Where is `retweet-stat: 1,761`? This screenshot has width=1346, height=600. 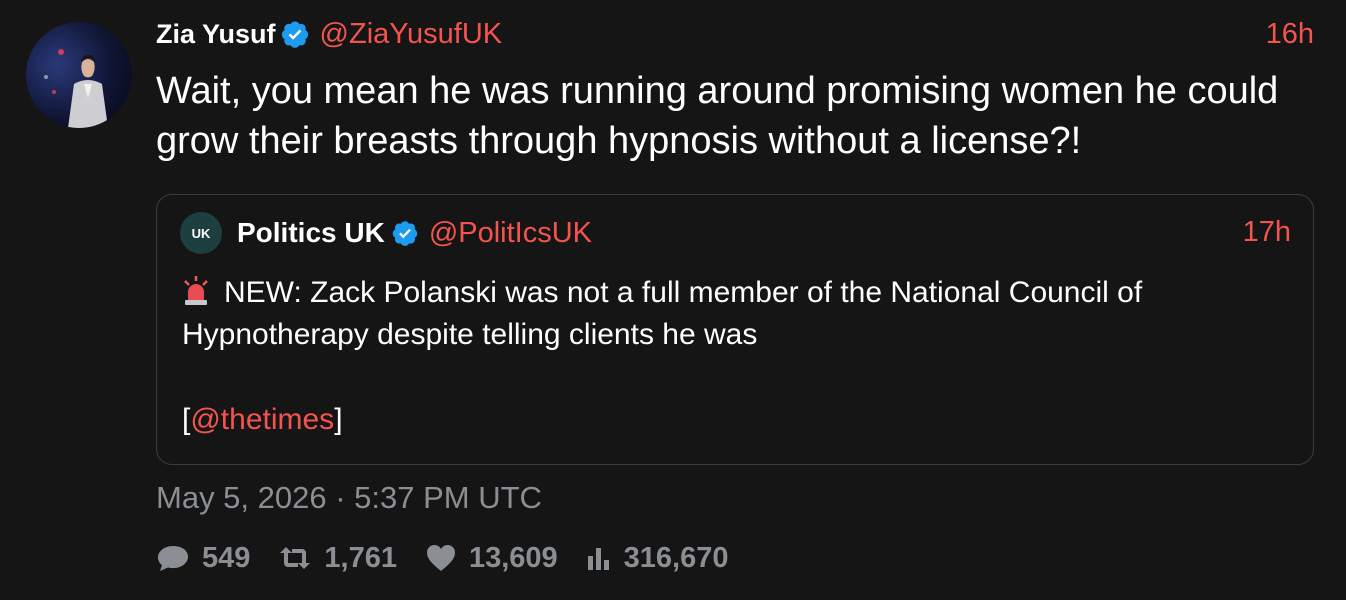
retweet-stat: 1,761 is located at coordinates (337, 558).